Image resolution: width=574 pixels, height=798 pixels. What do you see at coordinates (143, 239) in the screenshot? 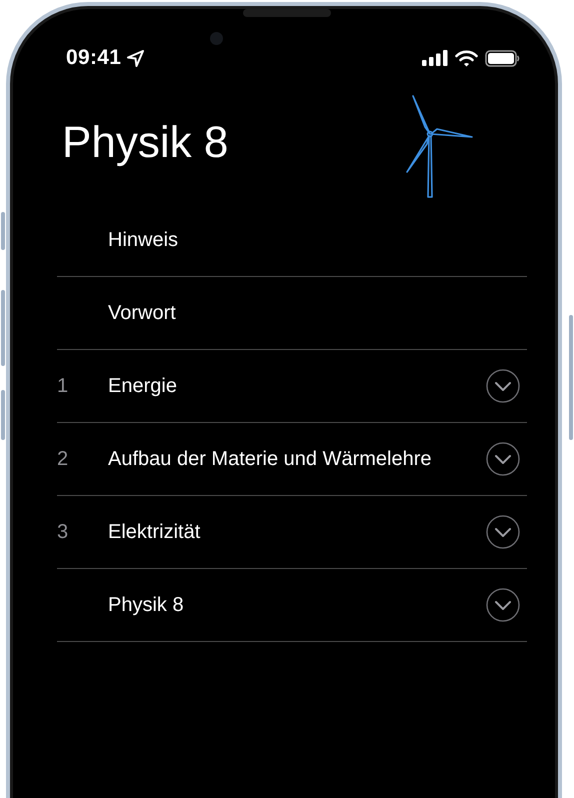
I see `chapter-label: Hinweis` at bounding box center [143, 239].